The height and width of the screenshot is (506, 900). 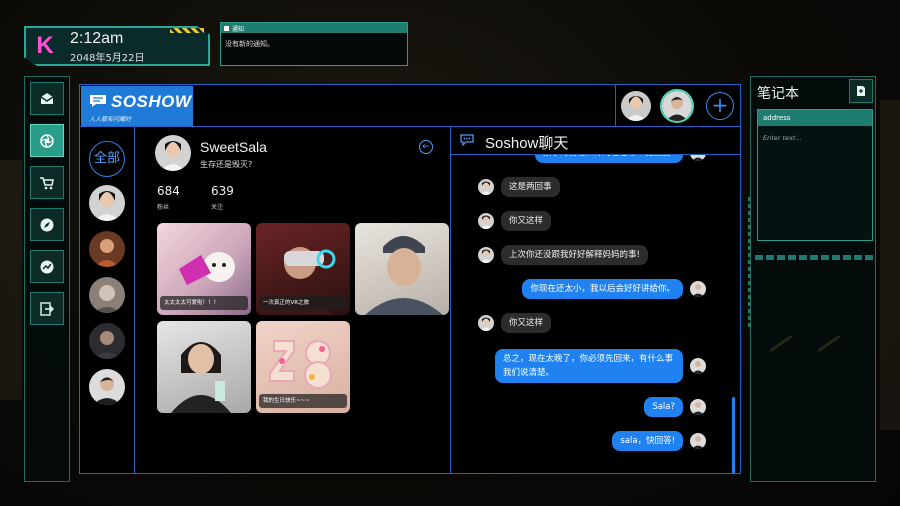 What do you see at coordinates (204, 303) in the screenshot?
I see `post-caption: 太太太太可爱啦！！！` at bounding box center [204, 303].